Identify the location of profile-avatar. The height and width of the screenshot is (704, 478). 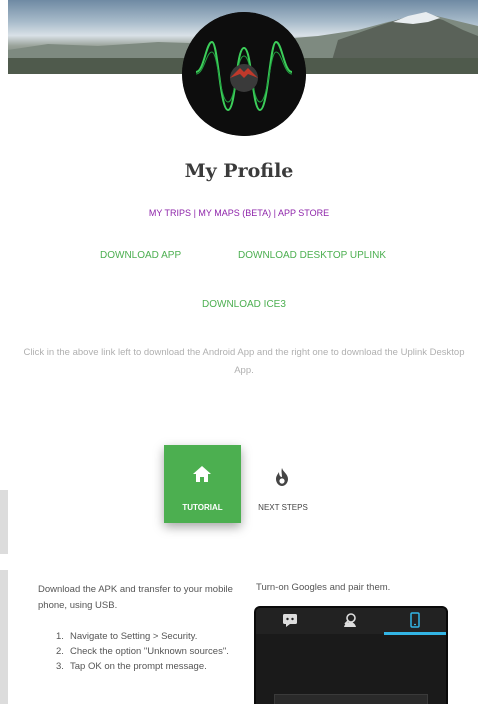
(244, 74).